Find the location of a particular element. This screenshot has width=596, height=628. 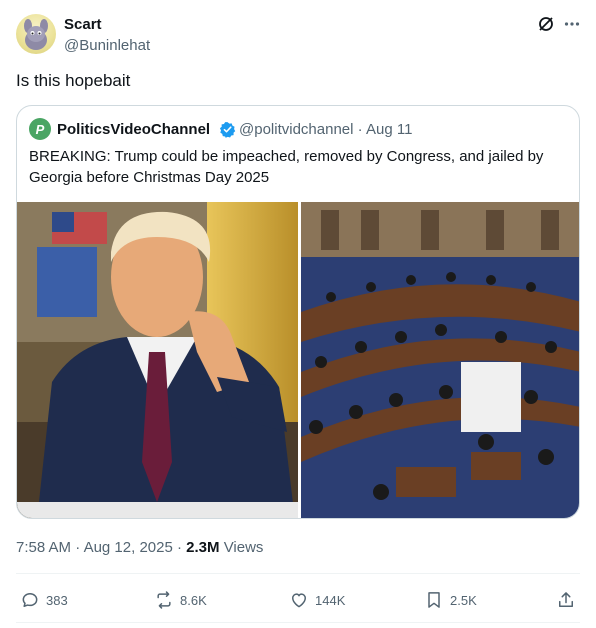

views-label: Views is located at coordinates (243, 547).